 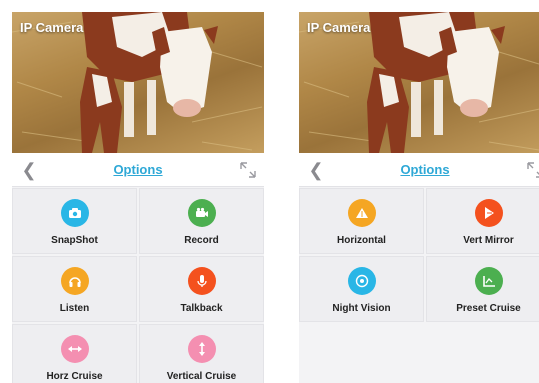 I want to click on microphone-icon, so click(x=201, y=281).